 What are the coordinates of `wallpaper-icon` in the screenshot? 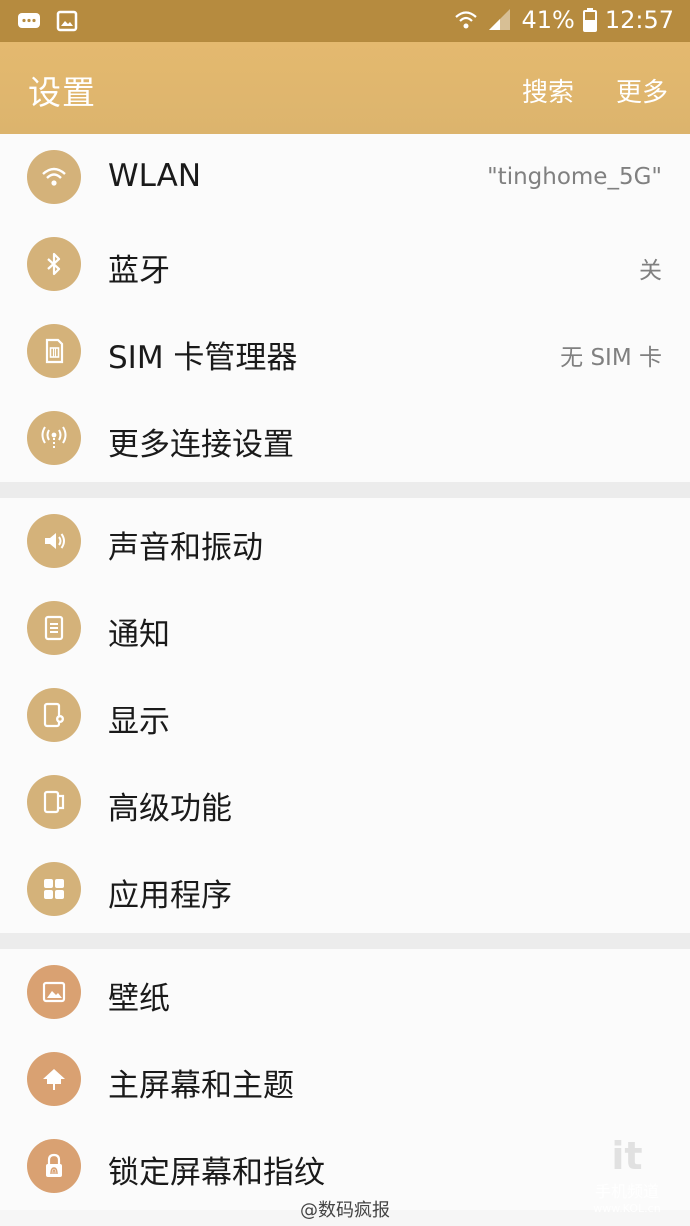 It's located at (54, 992).